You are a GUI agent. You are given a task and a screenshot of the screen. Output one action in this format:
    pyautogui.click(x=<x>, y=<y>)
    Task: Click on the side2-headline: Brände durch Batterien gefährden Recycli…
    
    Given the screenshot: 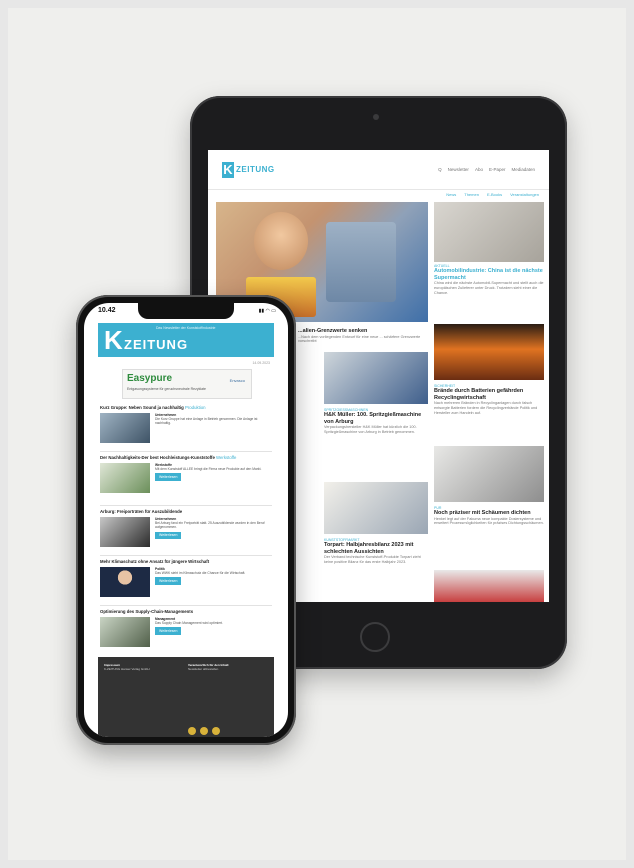 What is the action you would take?
    pyautogui.click(x=489, y=394)
    